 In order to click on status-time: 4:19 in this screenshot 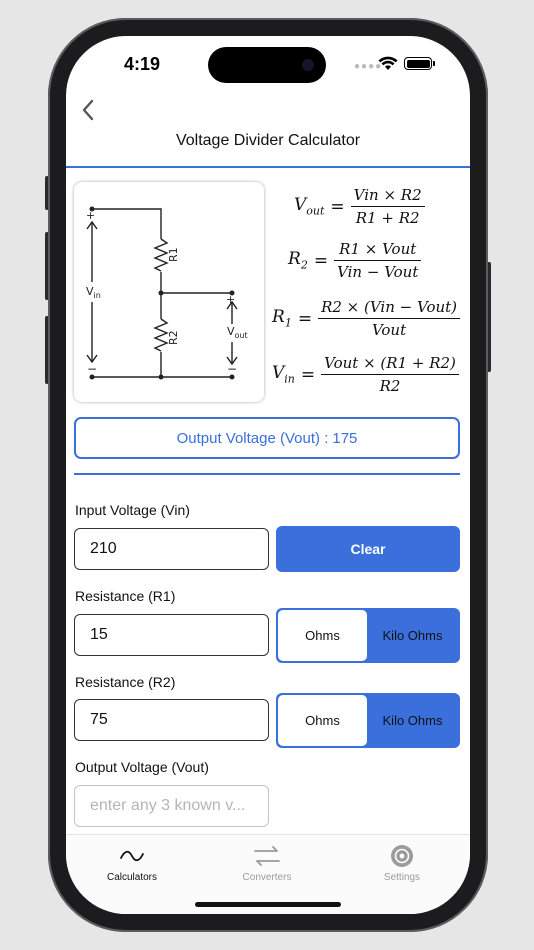, I will do `click(142, 64)`.